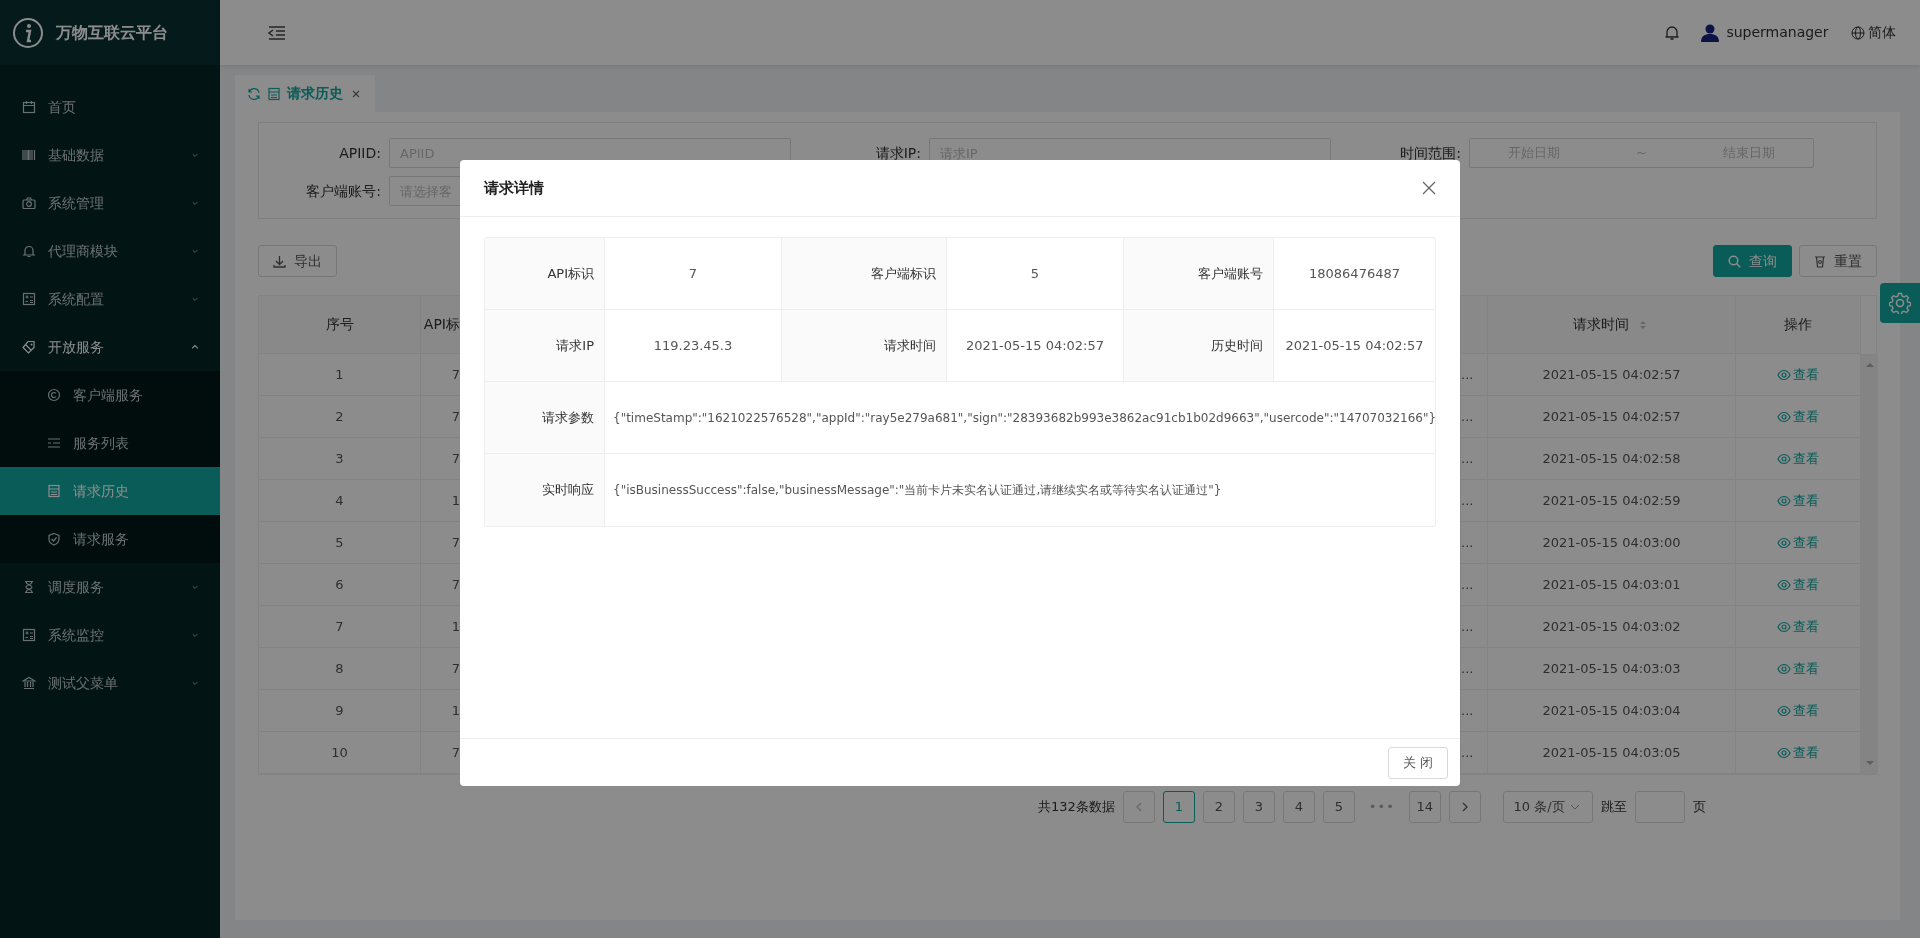 The image size is (1920, 938). What do you see at coordinates (340, 585) in the screenshot?
I see `table-cell: 6` at bounding box center [340, 585].